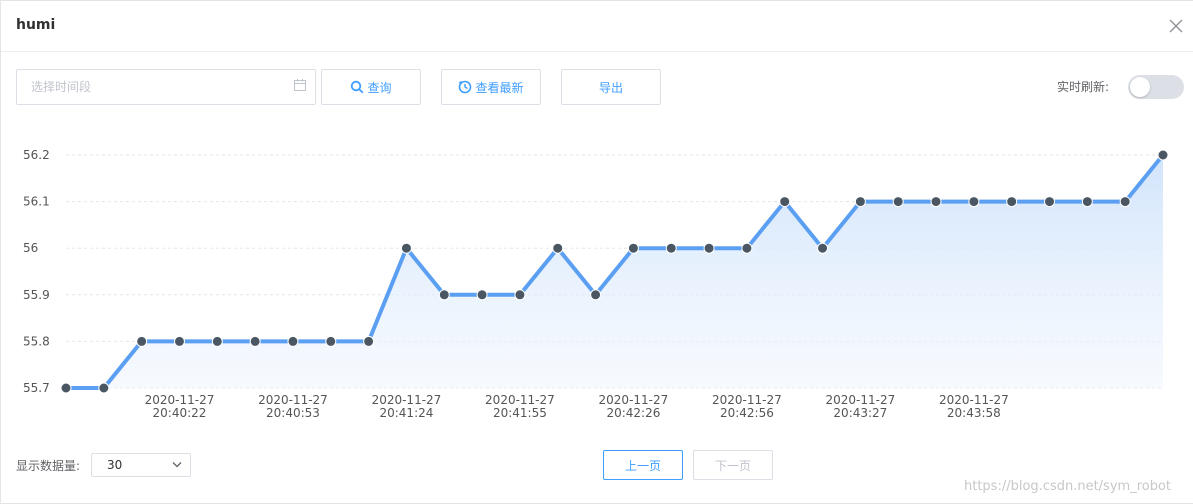  What do you see at coordinates (747, 413) in the screenshot?
I see `x-tick-time: 20:42:56` at bounding box center [747, 413].